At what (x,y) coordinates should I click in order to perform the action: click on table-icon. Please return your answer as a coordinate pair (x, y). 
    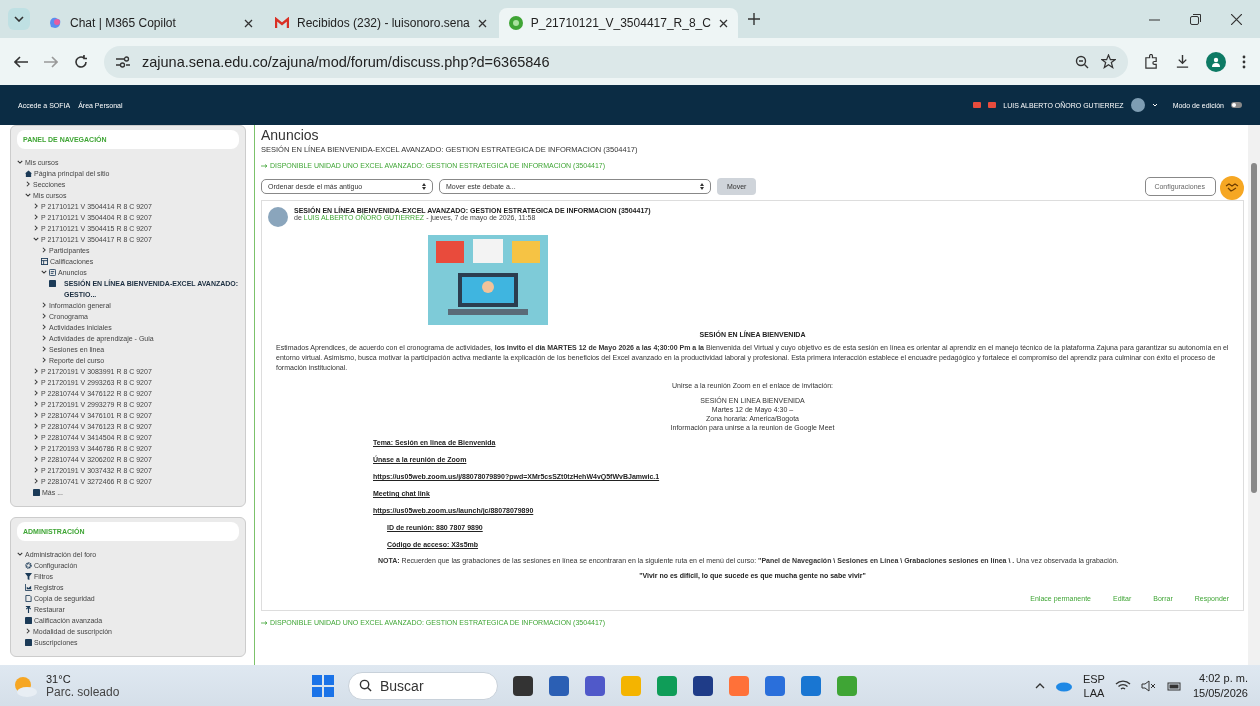
    Looking at the image, I should click on (44, 261).